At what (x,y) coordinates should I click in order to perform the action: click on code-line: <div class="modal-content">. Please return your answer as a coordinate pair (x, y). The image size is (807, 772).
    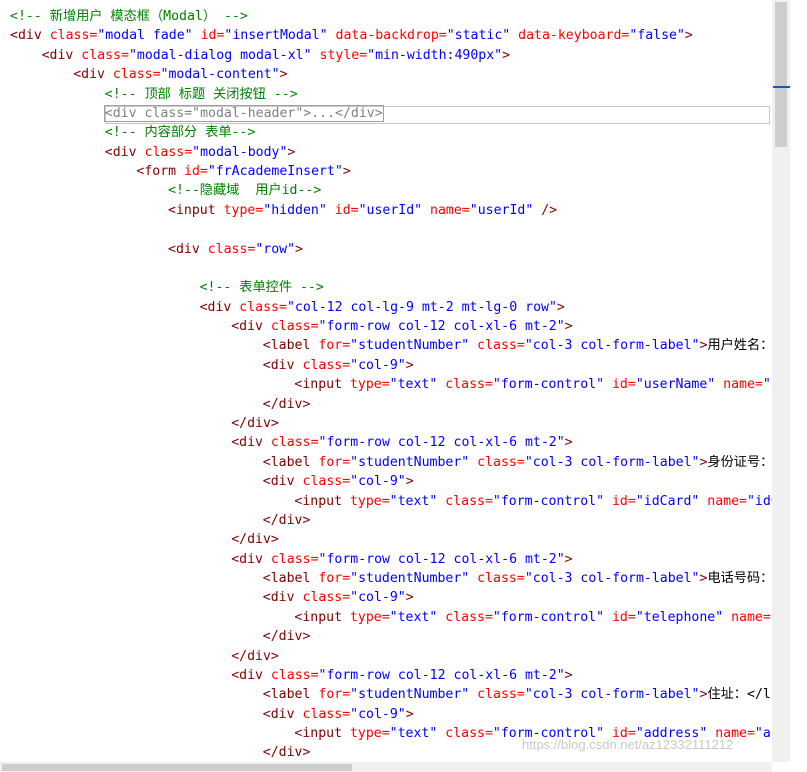
    Looking at the image, I should click on (180, 74).